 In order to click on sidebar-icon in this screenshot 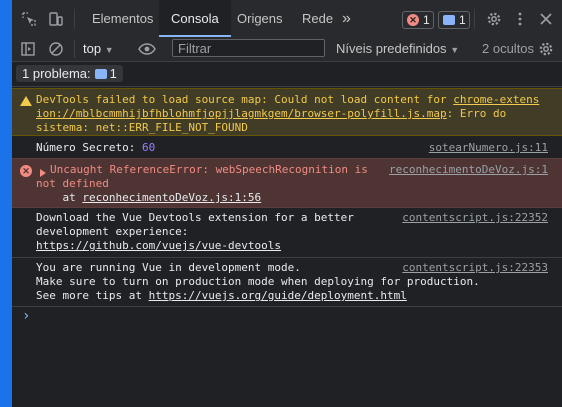, I will do `click(28, 49)`.